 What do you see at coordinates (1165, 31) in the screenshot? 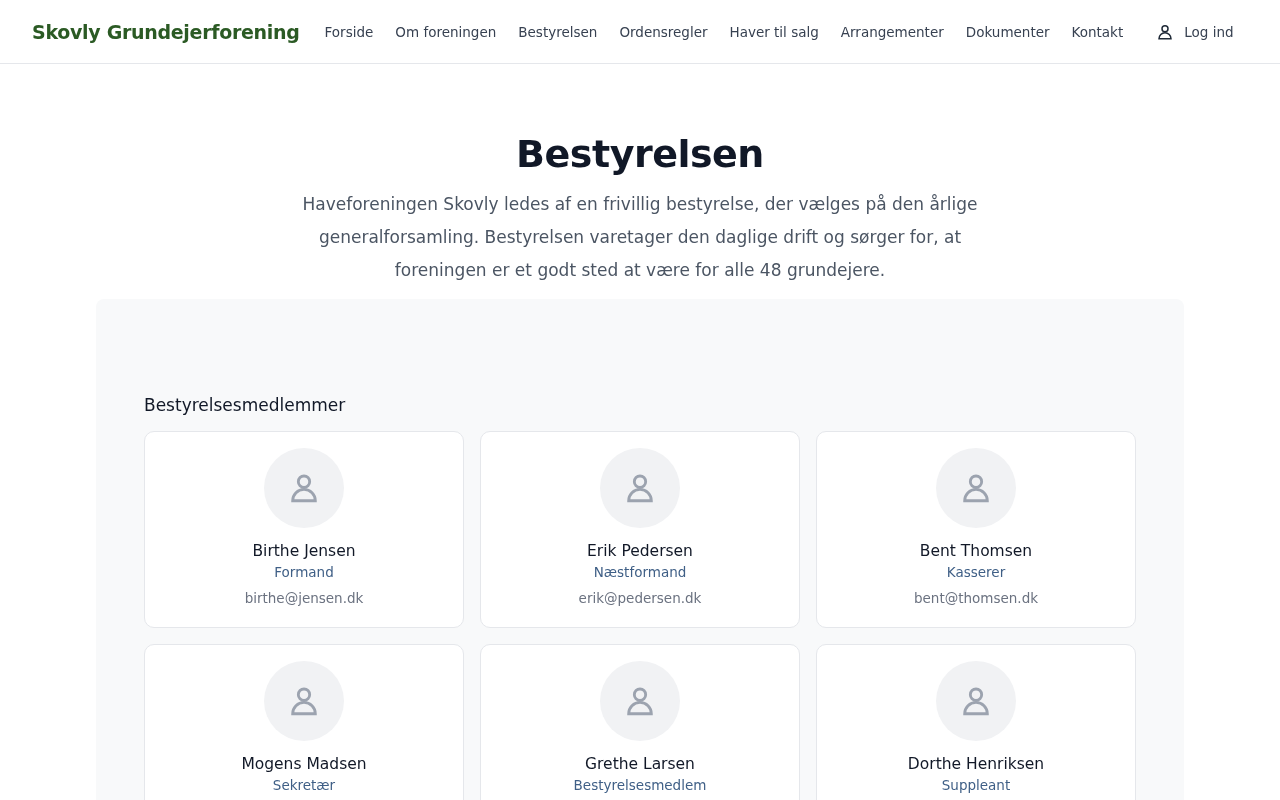
I see `user-icon` at bounding box center [1165, 31].